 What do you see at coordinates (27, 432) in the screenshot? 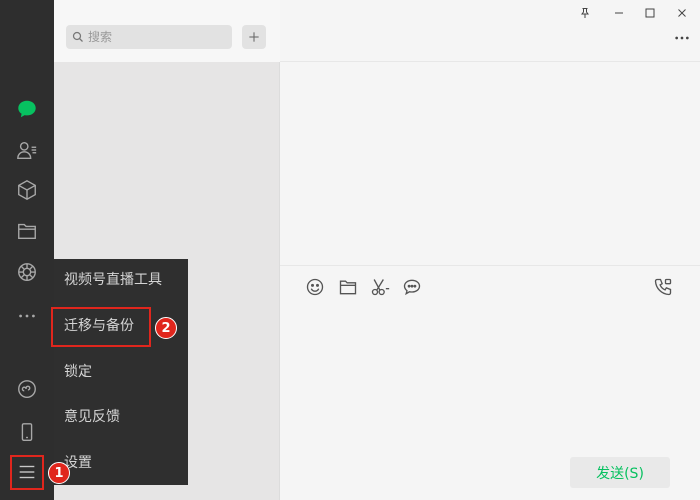
I see `phone-icon` at bounding box center [27, 432].